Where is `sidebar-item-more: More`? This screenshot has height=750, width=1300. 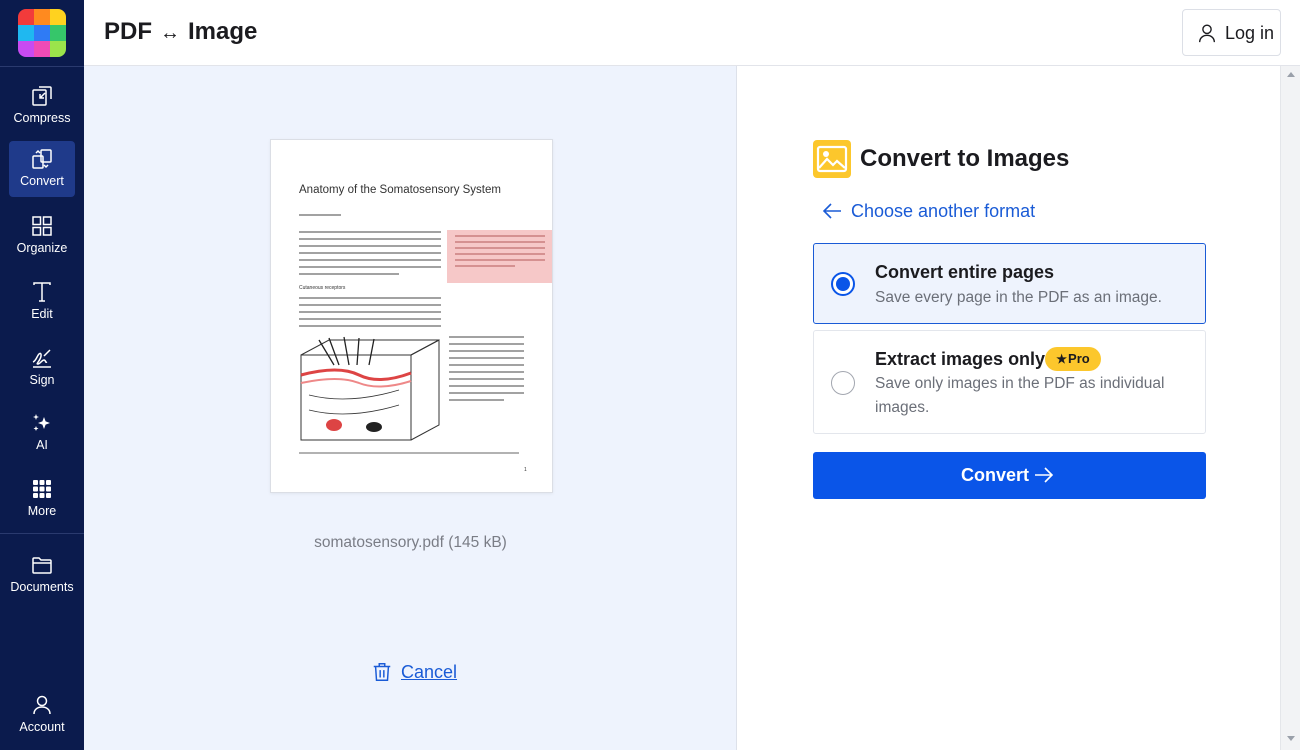 sidebar-item-more: More is located at coordinates (42, 499).